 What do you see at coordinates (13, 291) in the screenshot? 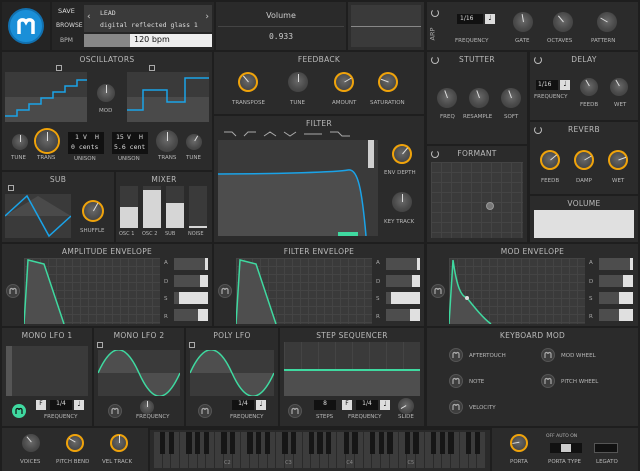
I see `amp-env-mod-icon` at bounding box center [13, 291].